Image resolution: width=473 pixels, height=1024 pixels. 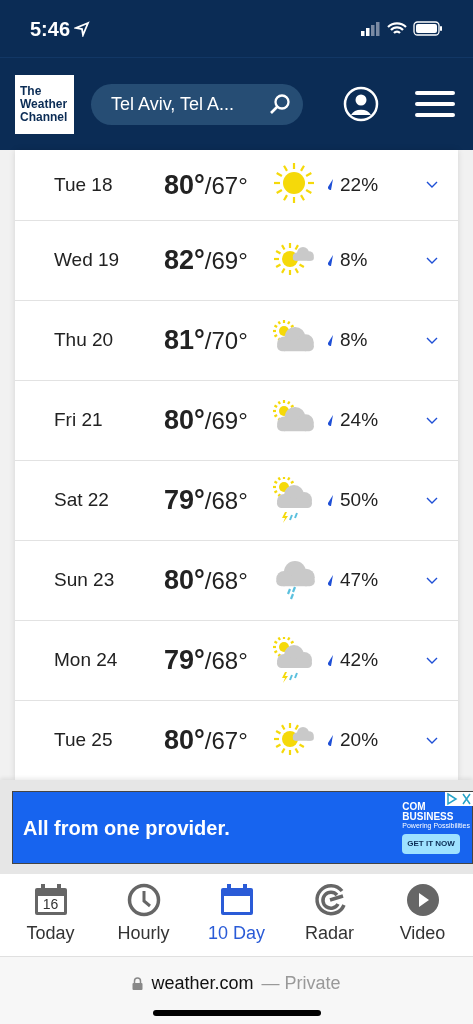 I want to click on temperature: 82°/69°, so click(x=206, y=261).